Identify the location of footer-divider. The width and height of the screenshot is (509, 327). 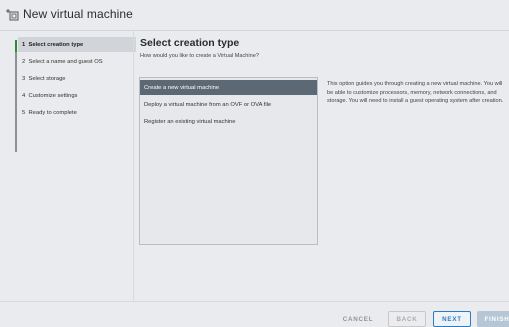
(254, 301).